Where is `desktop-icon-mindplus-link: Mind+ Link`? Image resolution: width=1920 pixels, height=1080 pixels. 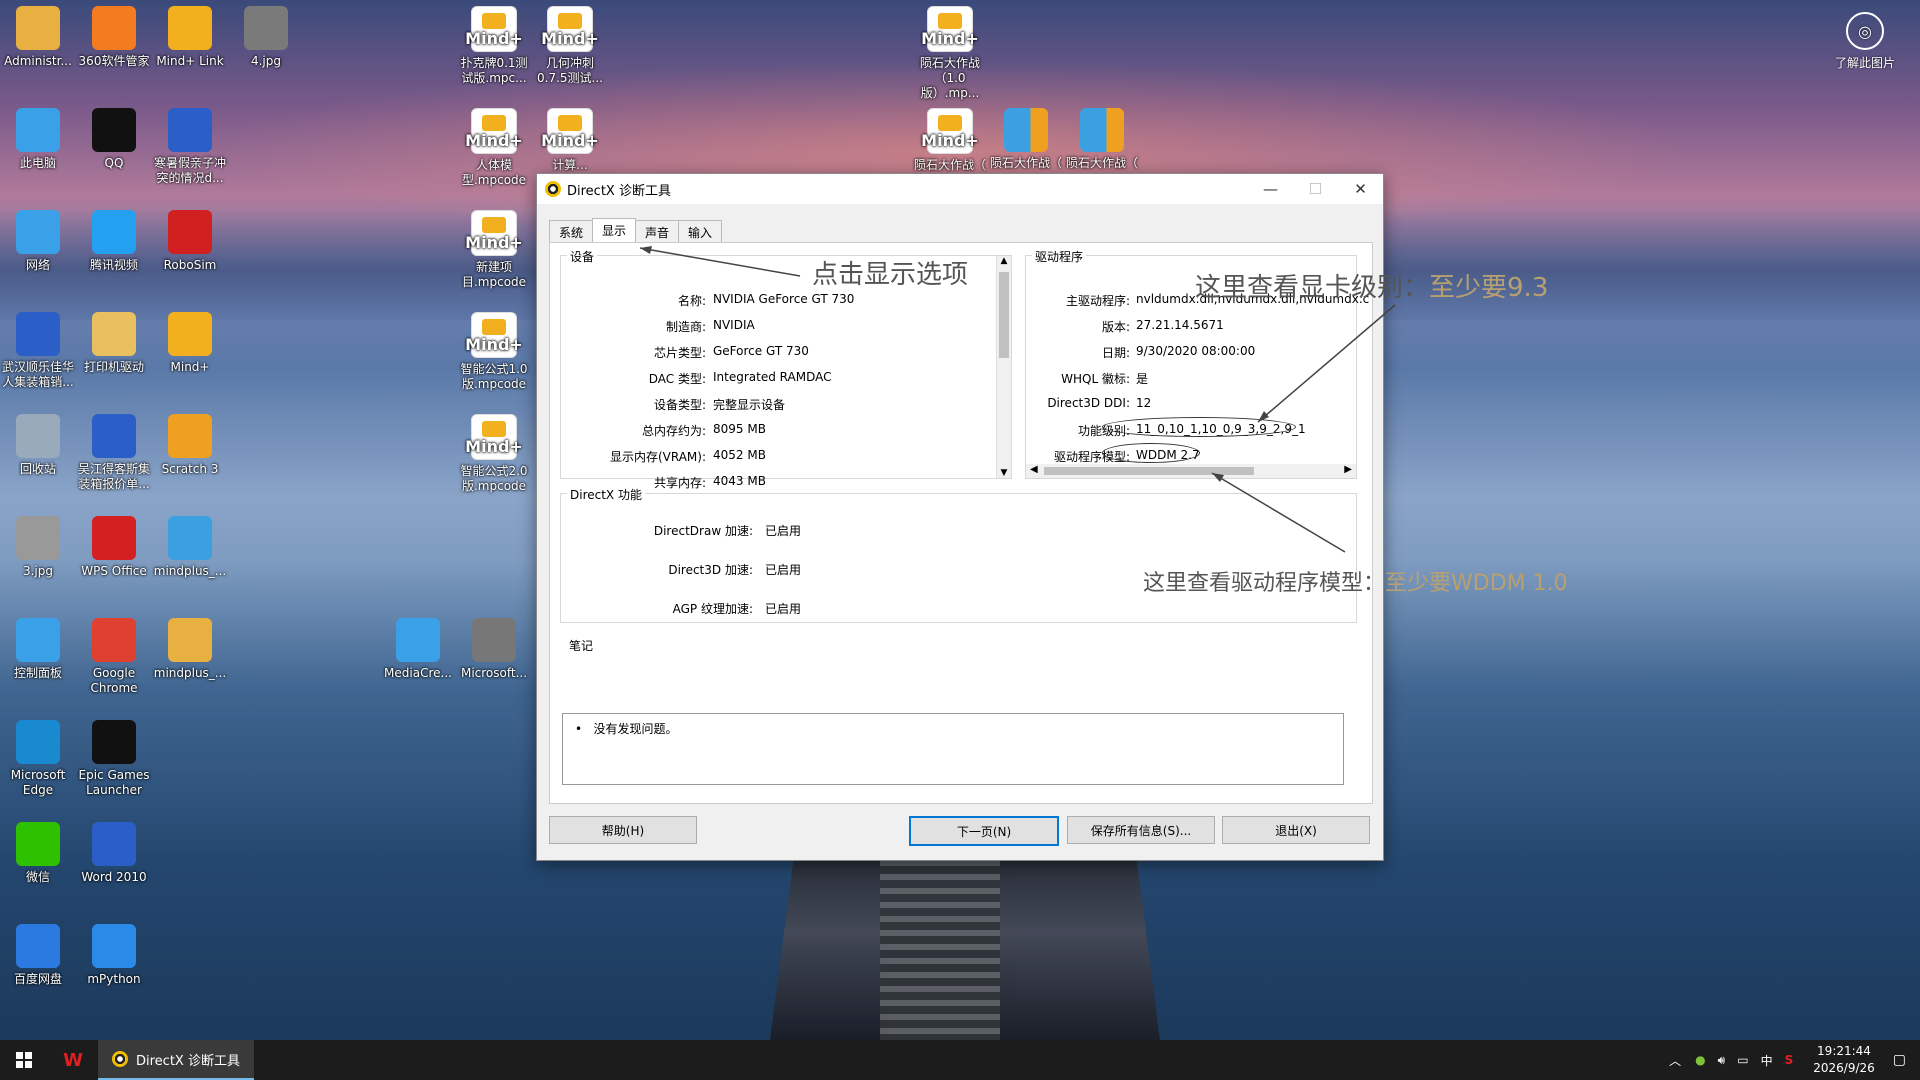
desktop-icon-mindplus-link: Mind+ Link is located at coordinates (190, 37).